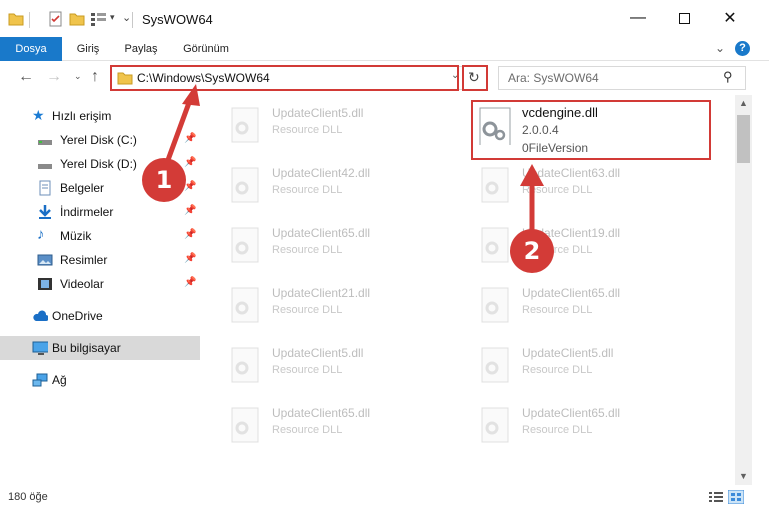  Describe the element at coordinates (164, 180) in the screenshot. I see `callout-1: 1` at that location.